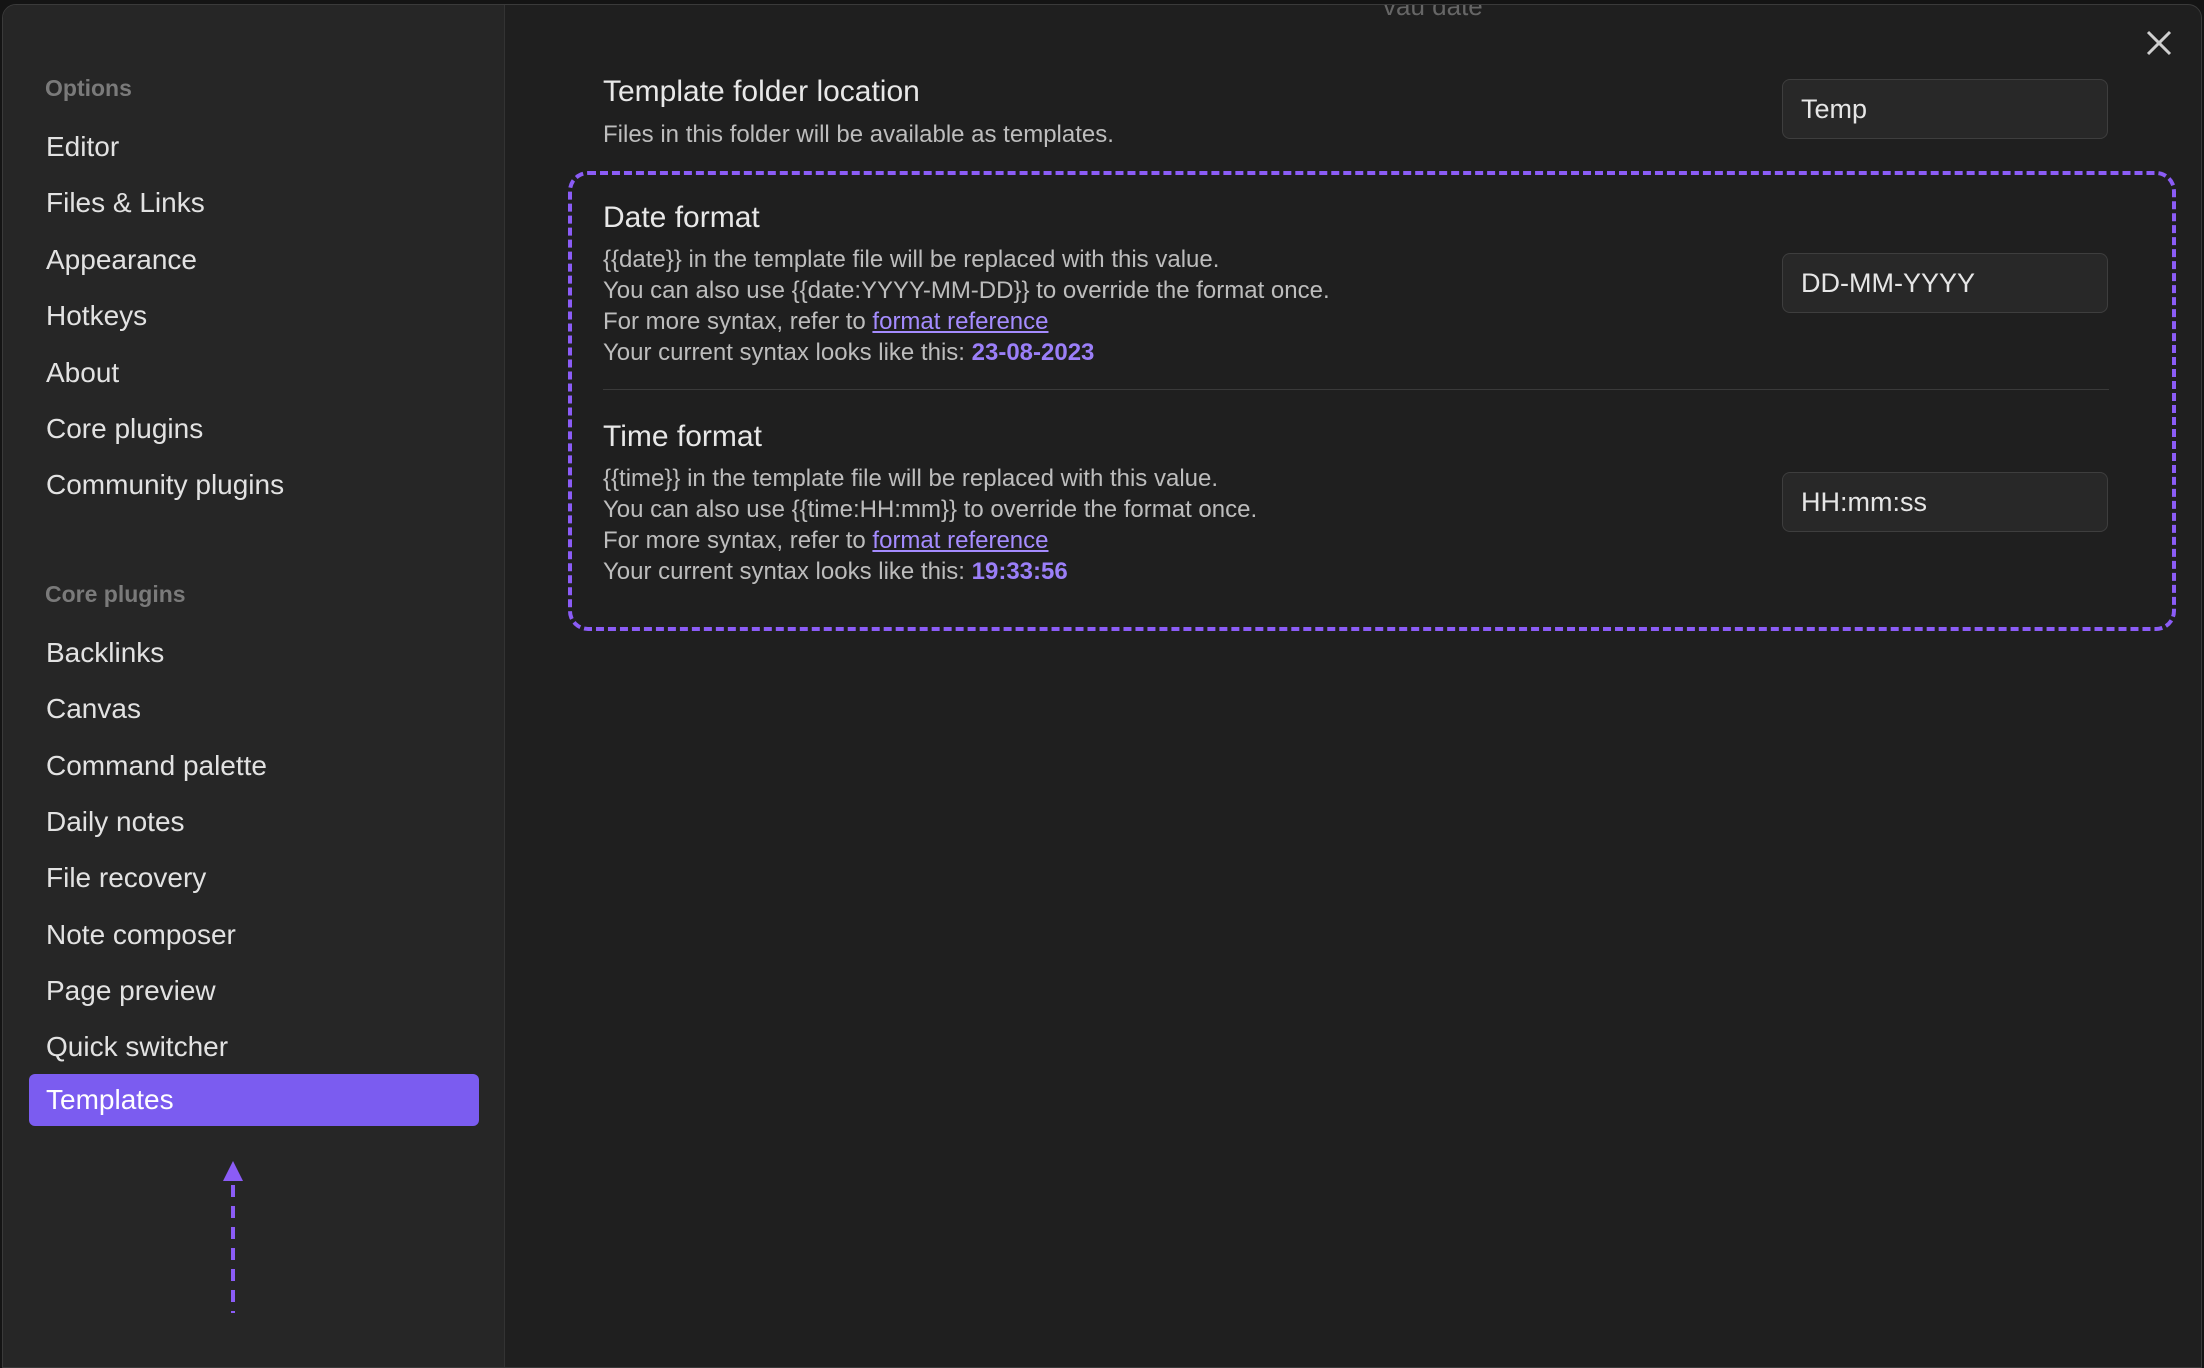 The height and width of the screenshot is (1368, 2204). Describe the element at coordinates (1019, 571) in the screenshot. I see `time-format-sample: 19:33:56` at that location.